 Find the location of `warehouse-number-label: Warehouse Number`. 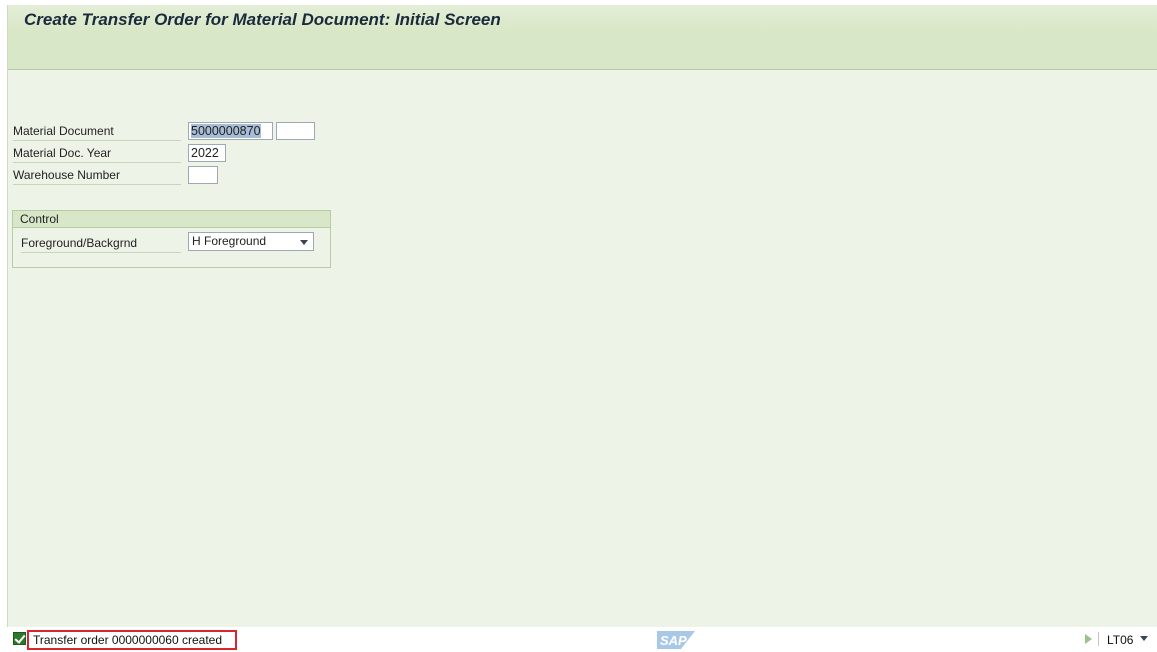

warehouse-number-label: Warehouse Number is located at coordinates (97, 176).